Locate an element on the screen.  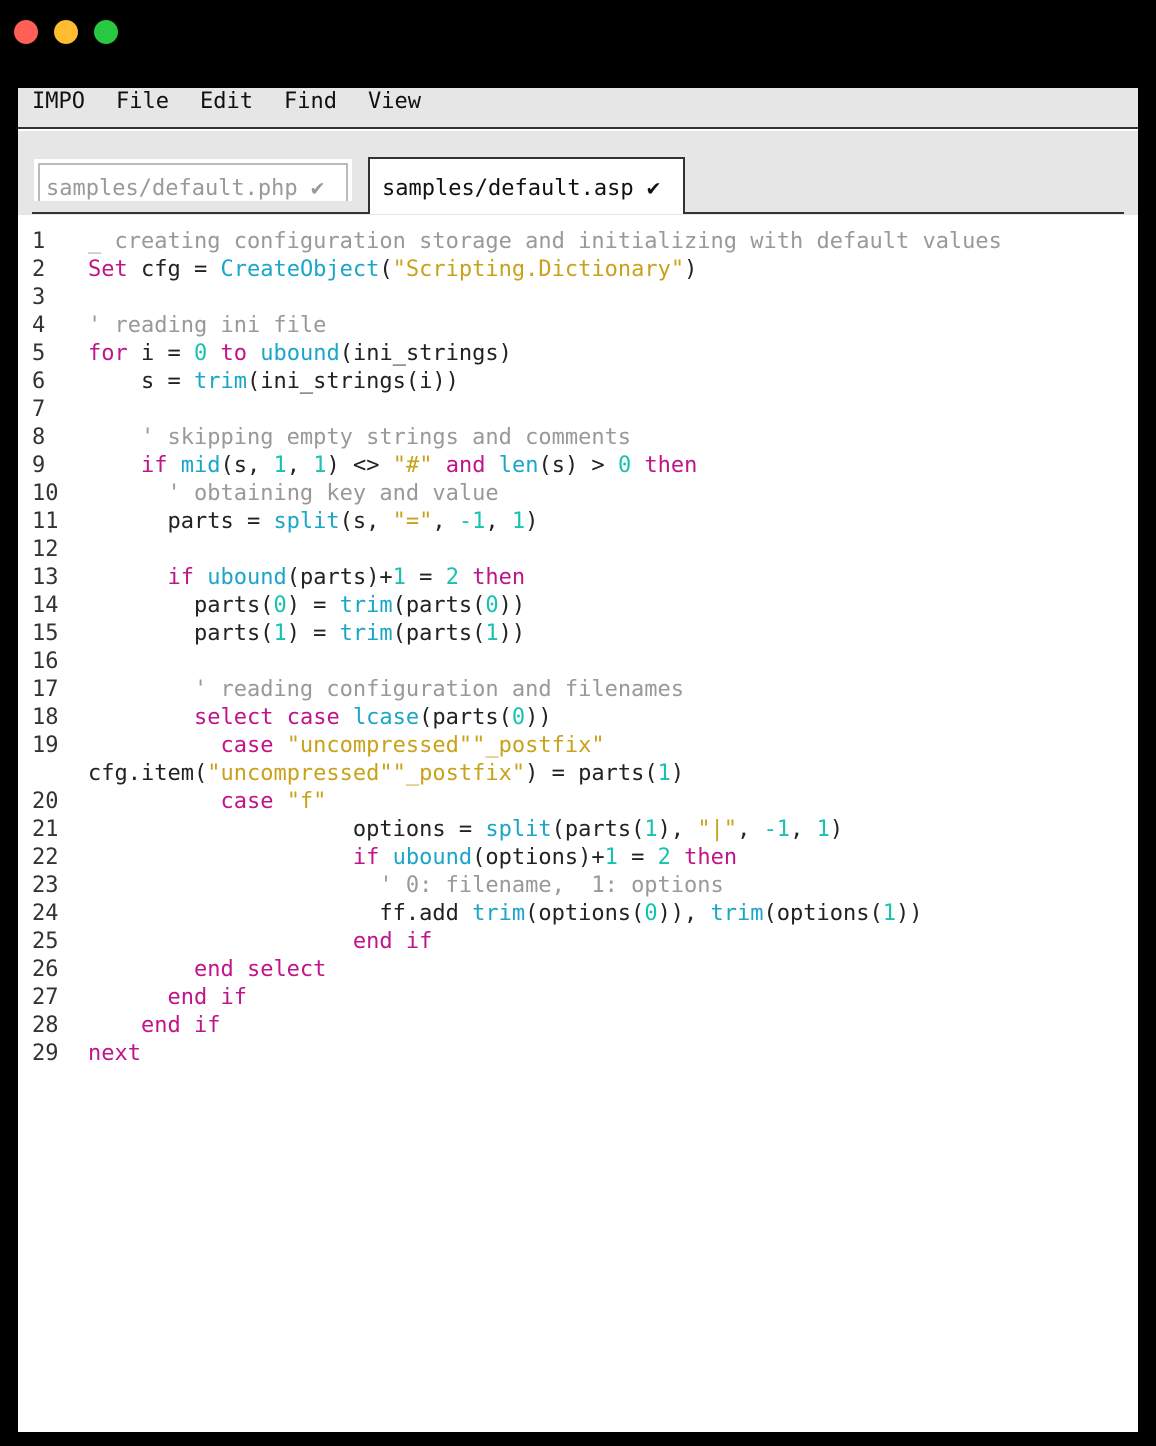
code-token: , is located at coordinates (445, 521).